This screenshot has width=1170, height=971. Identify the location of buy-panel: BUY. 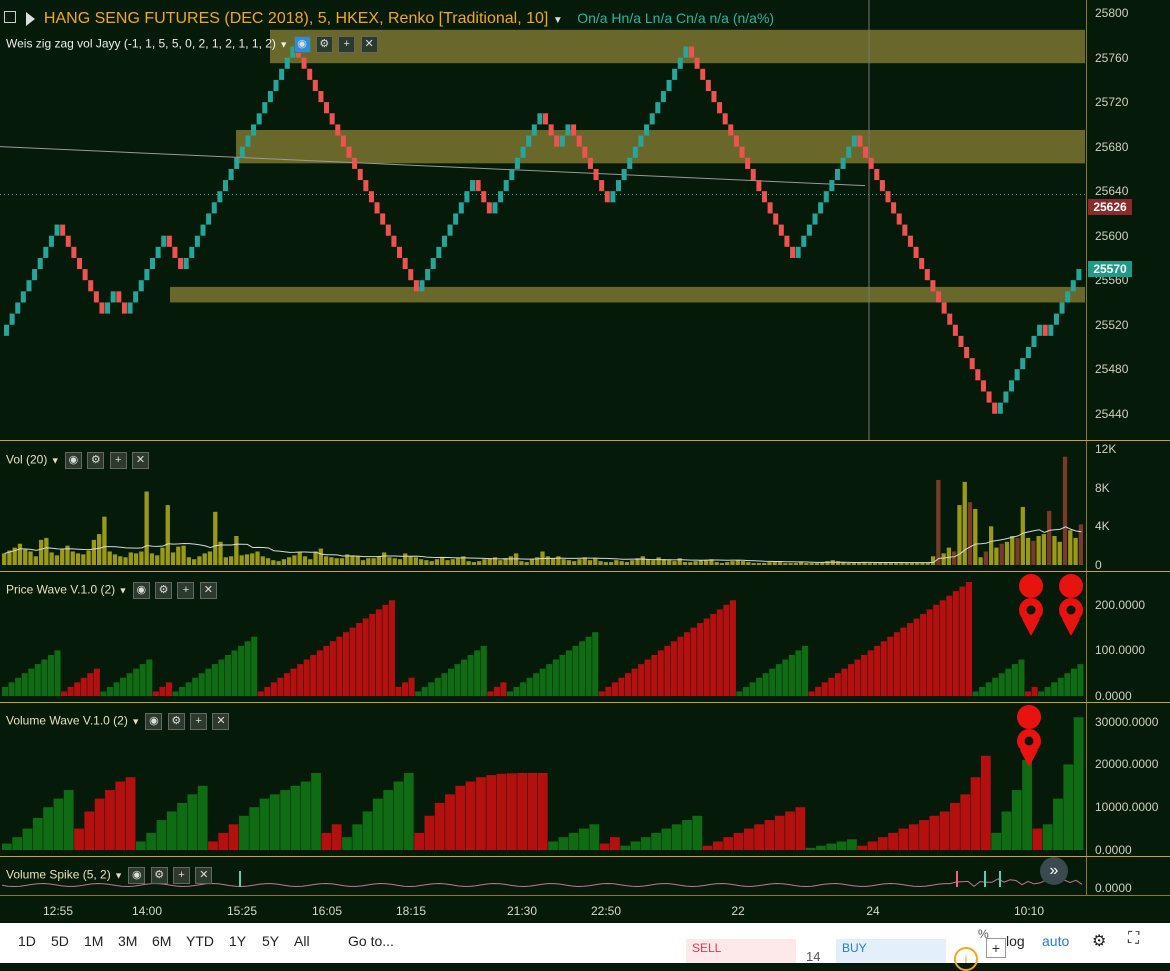
(891, 951).